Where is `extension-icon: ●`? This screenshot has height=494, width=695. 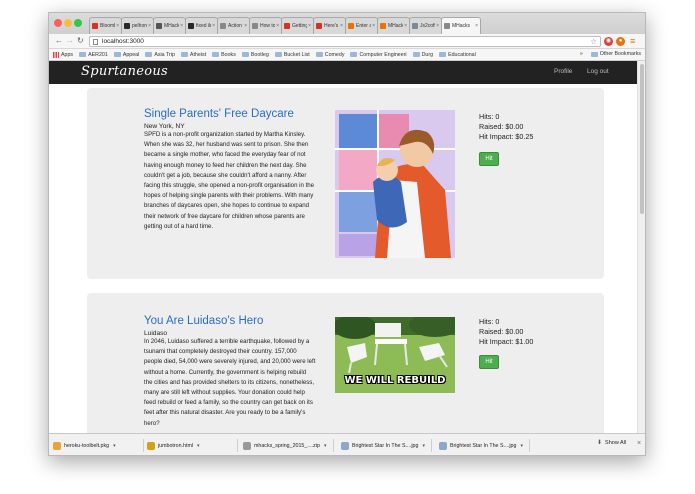
extension-icon: ● is located at coordinates (620, 41).